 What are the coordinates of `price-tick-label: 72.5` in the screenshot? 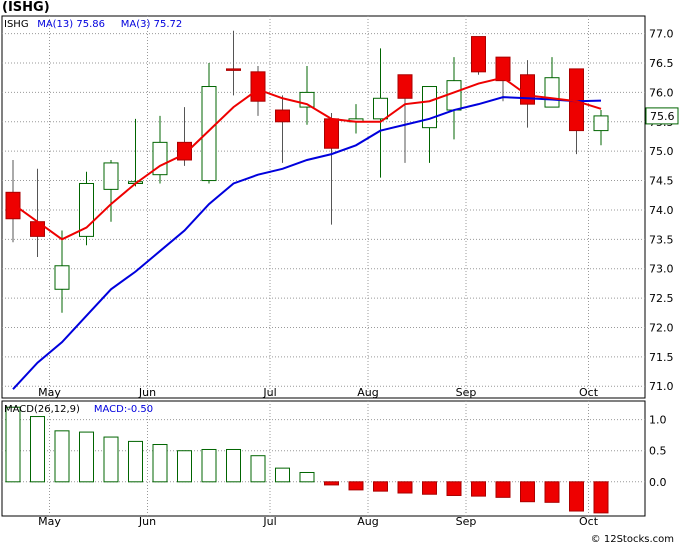 It's located at (661, 298).